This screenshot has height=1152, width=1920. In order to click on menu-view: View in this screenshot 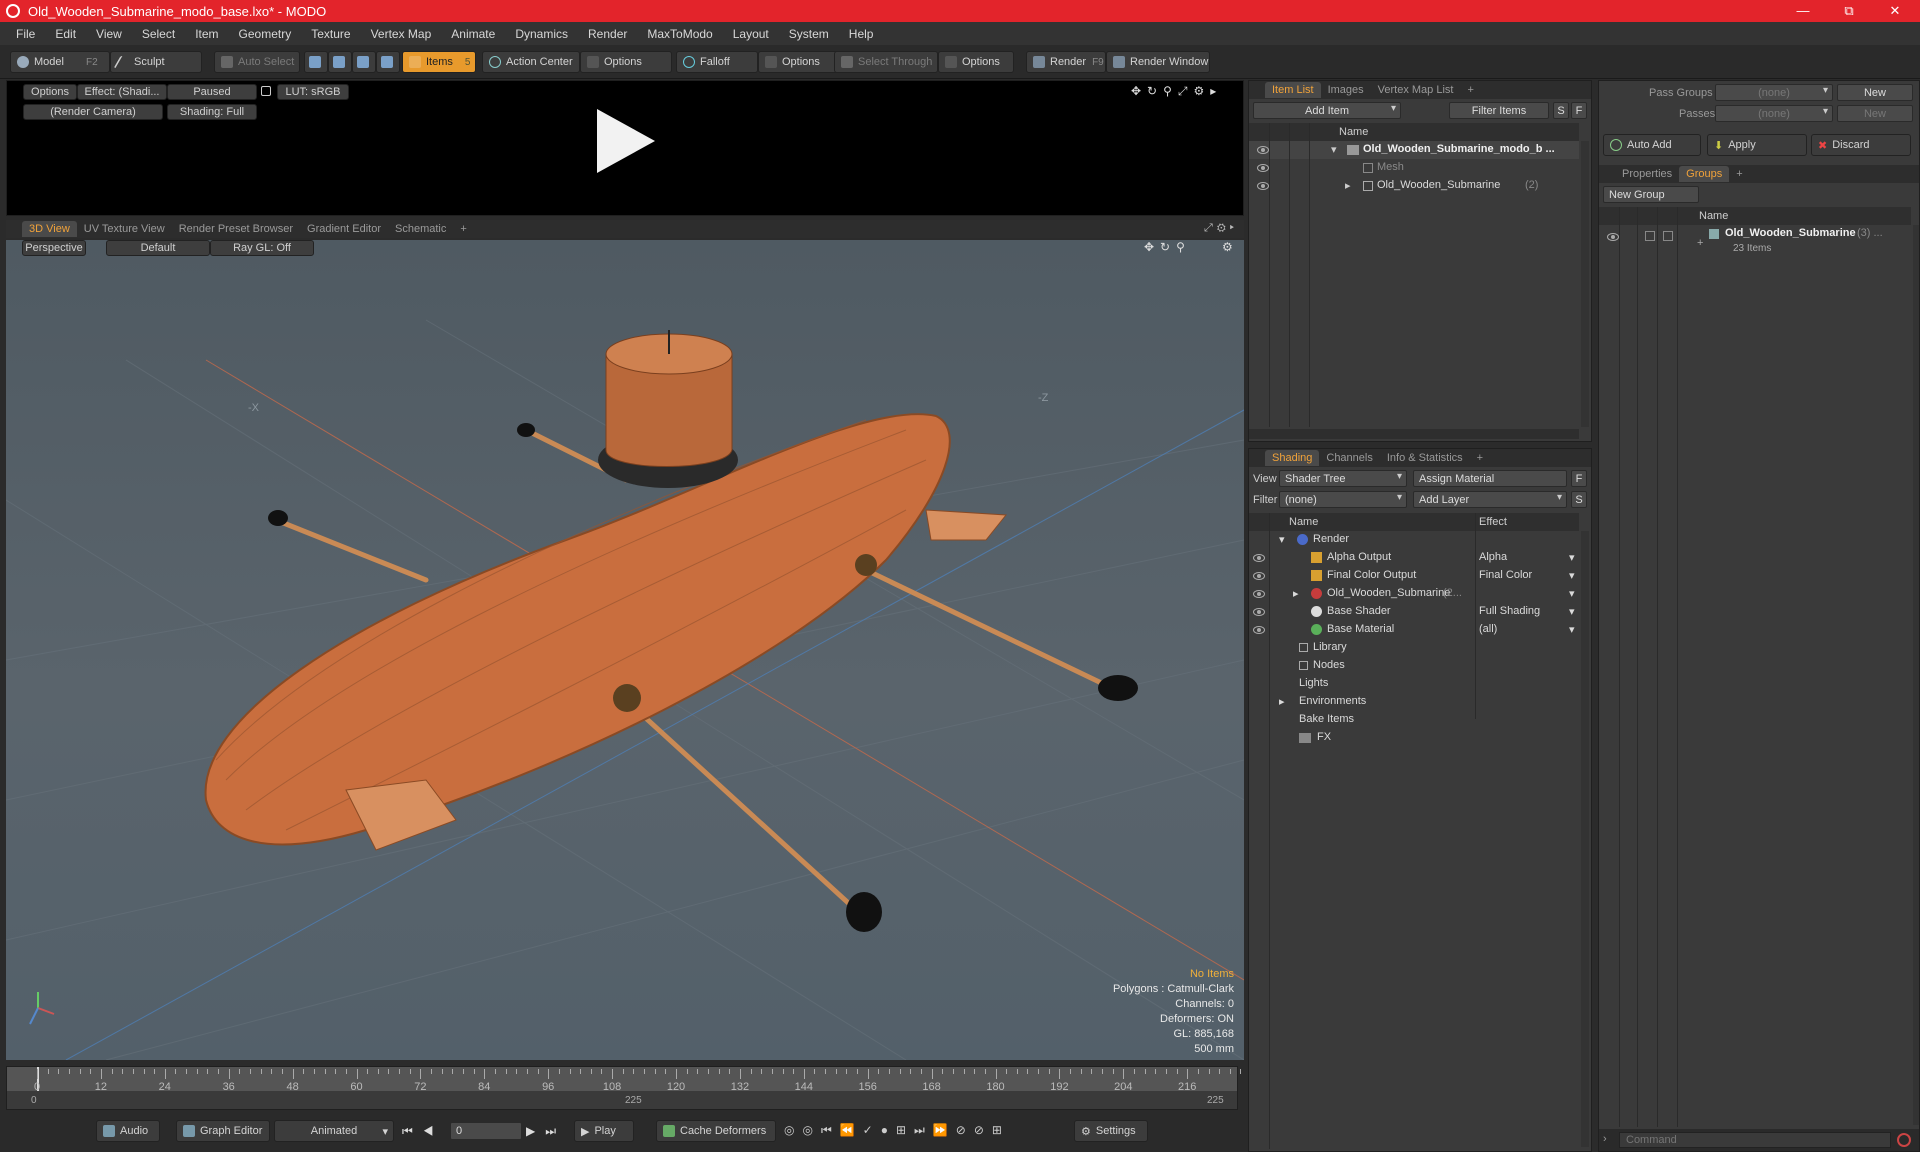, I will do `click(109, 34)`.